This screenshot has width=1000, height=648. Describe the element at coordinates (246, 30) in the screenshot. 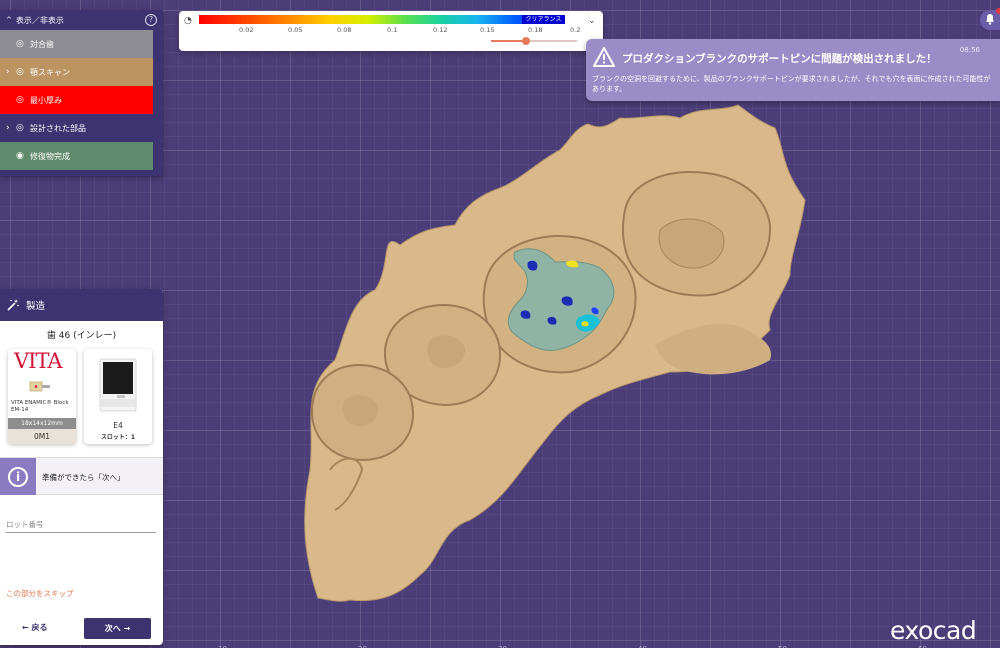

I see `scale-tick: 0.02` at that location.